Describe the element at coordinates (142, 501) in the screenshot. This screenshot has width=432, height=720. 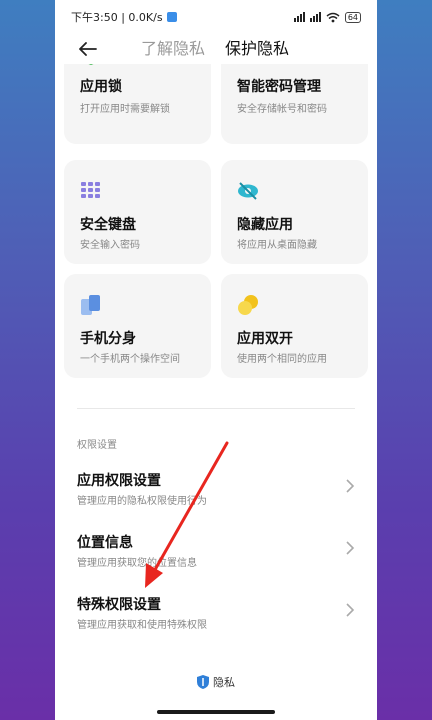
I see `row-subtitle: 管理应用的隐私权限使用行为` at that location.